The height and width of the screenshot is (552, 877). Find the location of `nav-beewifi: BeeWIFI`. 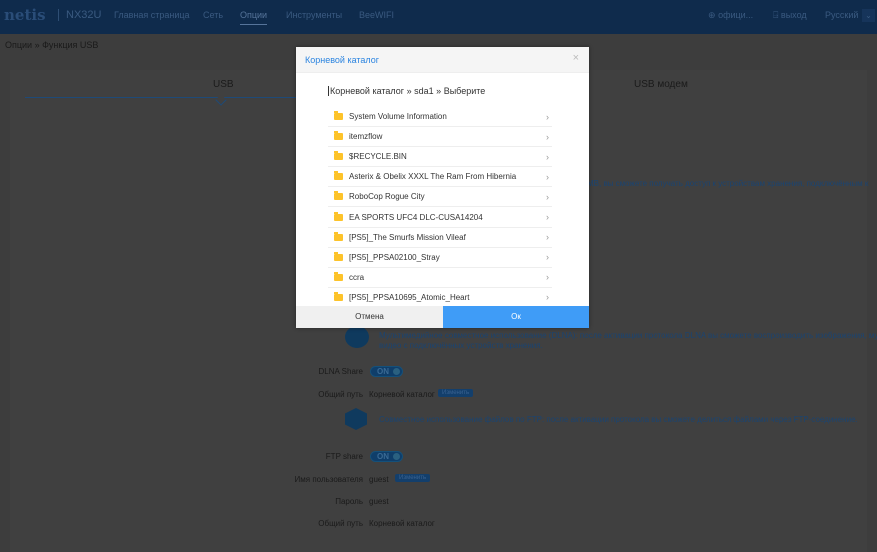

nav-beewifi: BeeWIFI is located at coordinates (376, 15).